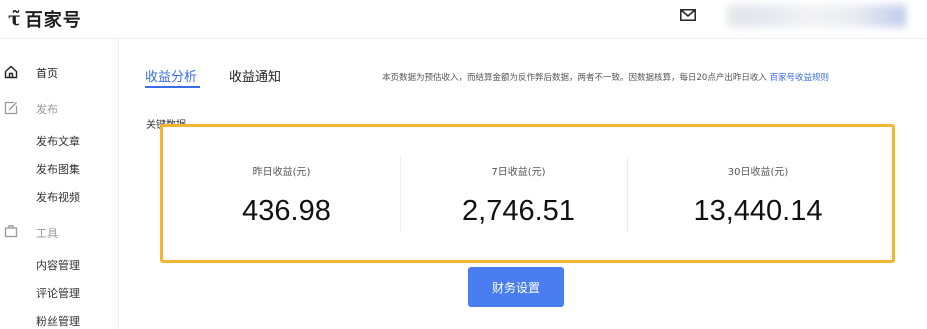 The image size is (927, 329). Describe the element at coordinates (817, 16) in the screenshot. I see `user-info-blurred` at that location.